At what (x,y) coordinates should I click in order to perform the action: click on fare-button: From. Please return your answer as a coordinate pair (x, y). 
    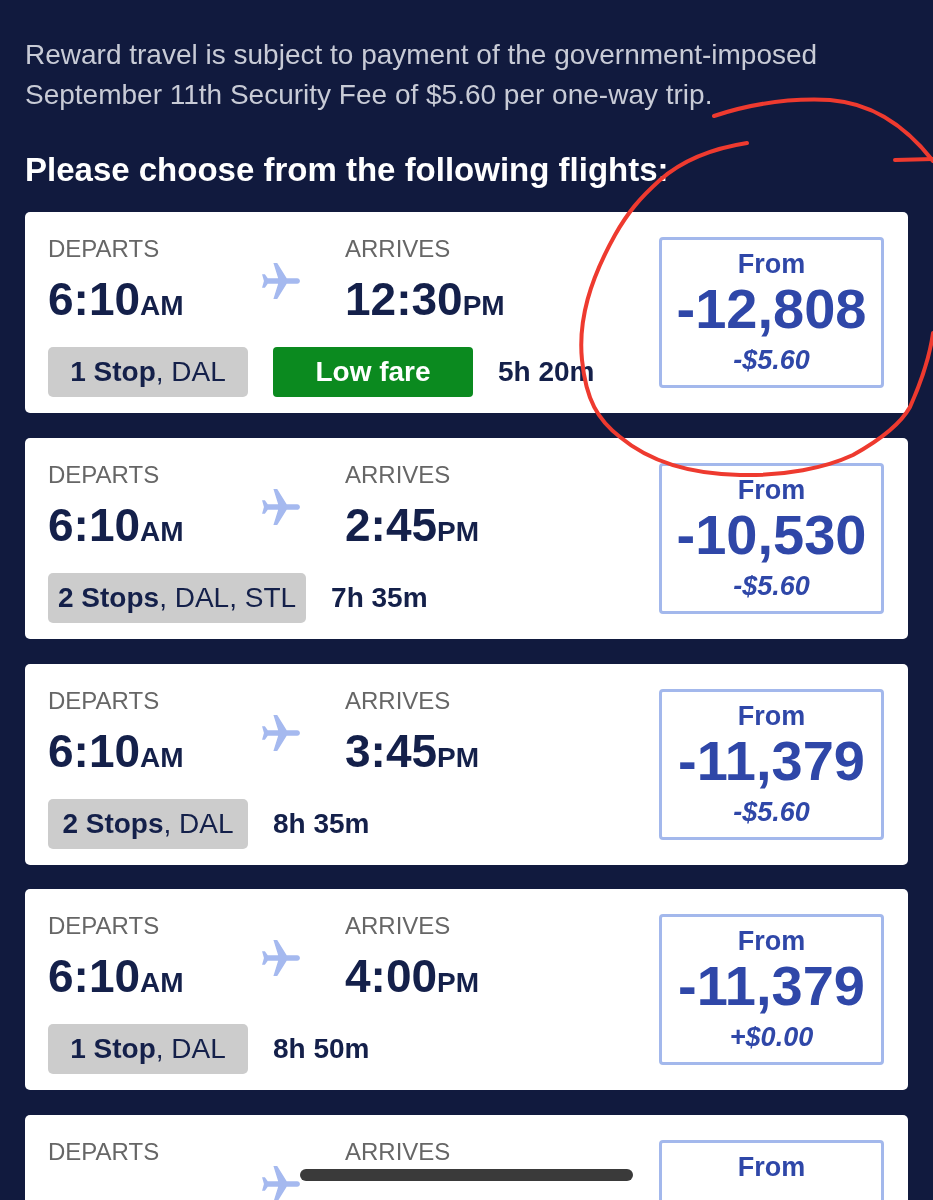
    Looking at the image, I should click on (771, 1170).